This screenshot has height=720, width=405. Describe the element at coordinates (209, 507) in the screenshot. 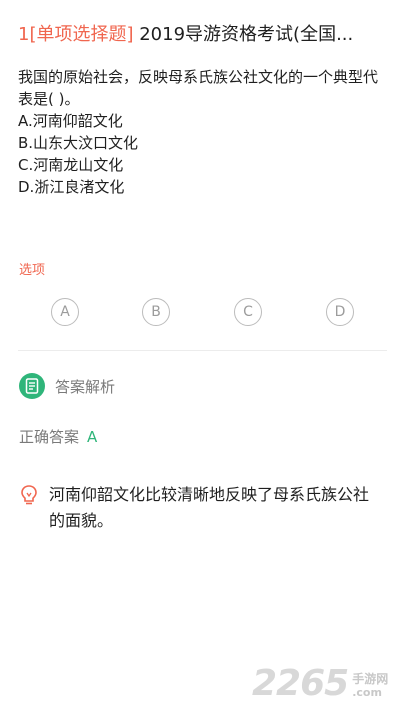

I see `explanation-text: 河南仰韶文化比较清晰地反映了母系氏族公社的面貌。` at that location.